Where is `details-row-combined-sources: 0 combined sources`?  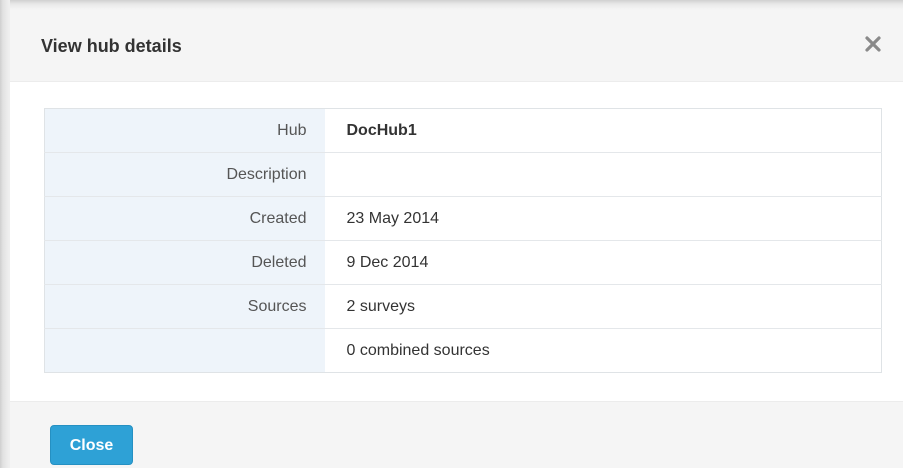 details-row-combined-sources: 0 combined sources is located at coordinates (463, 350).